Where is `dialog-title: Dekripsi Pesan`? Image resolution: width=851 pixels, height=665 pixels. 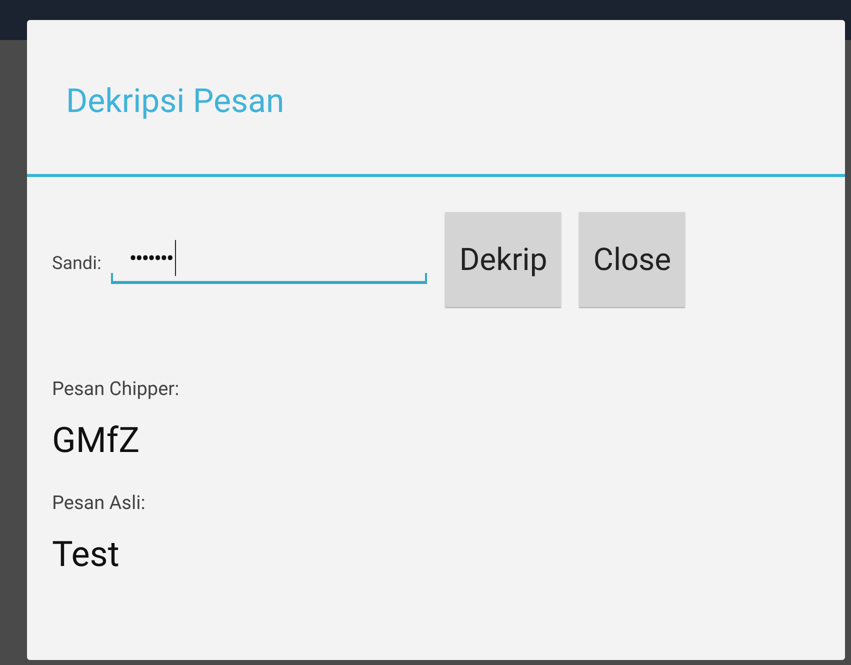
dialog-title: Dekripsi Pesan is located at coordinates (175, 101).